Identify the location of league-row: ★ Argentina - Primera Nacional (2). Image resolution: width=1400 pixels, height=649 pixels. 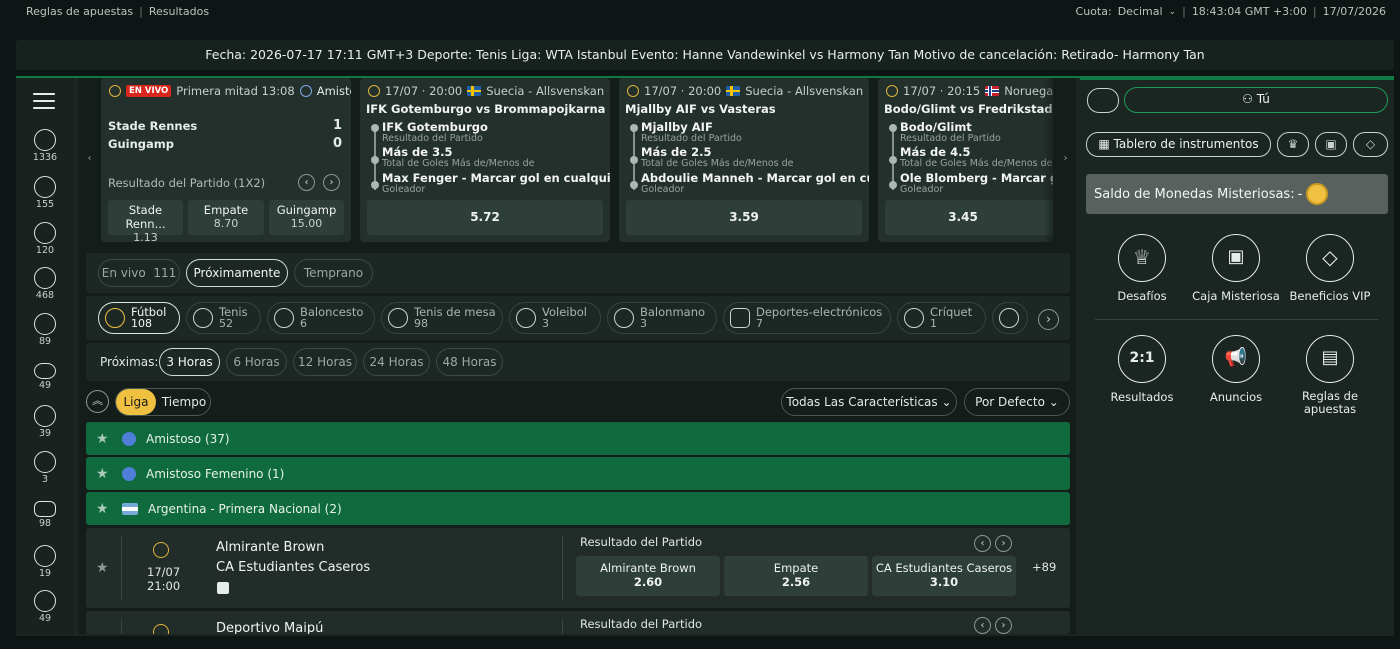
(578, 508).